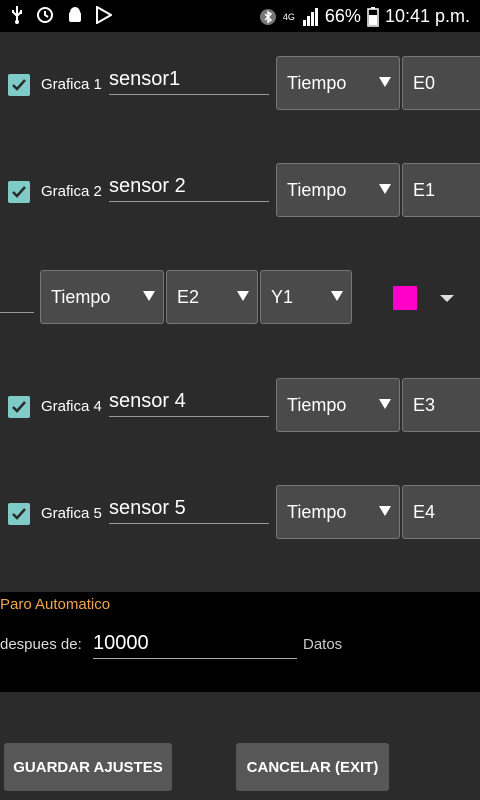  Describe the element at coordinates (312, 767) in the screenshot. I see `cancel-exit-button: CANCELAR (EXIT)` at that location.